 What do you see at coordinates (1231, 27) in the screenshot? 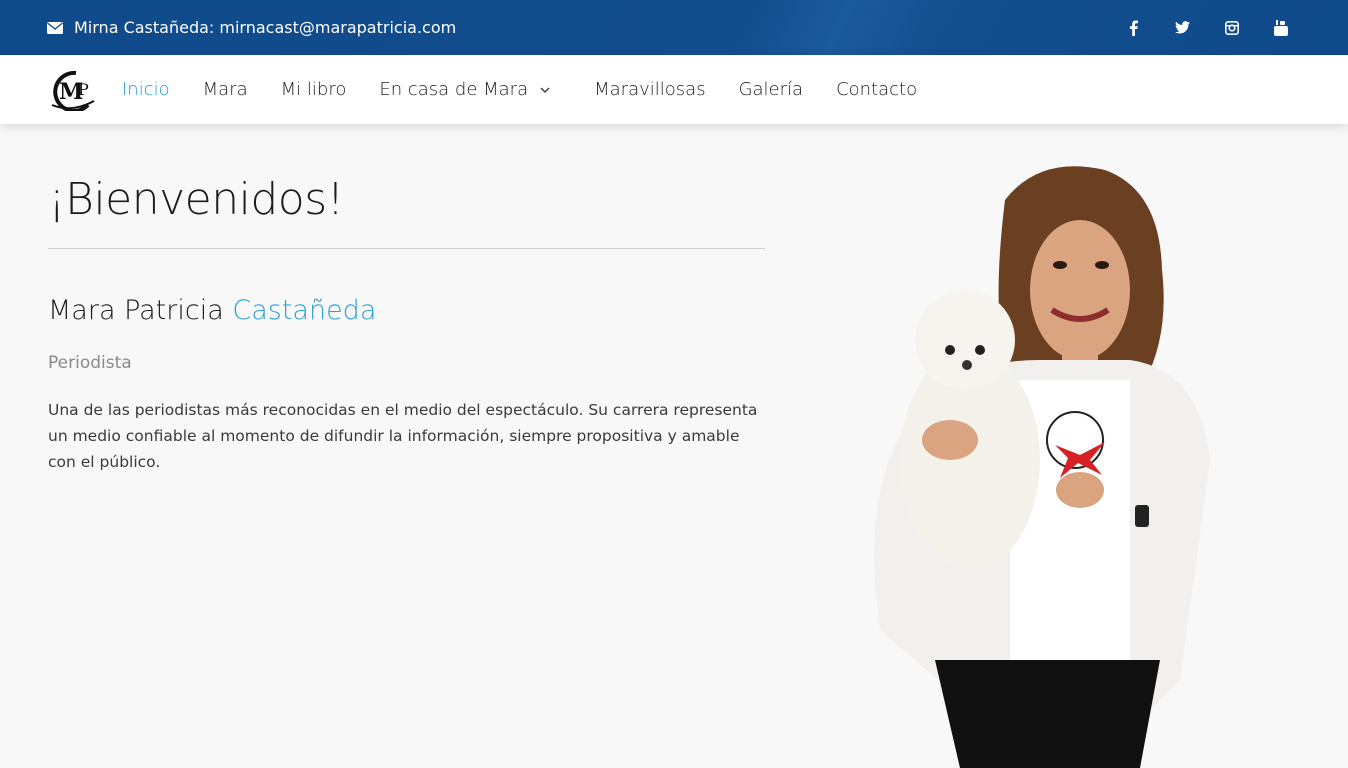
I see `instagram-icon` at bounding box center [1231, 27].